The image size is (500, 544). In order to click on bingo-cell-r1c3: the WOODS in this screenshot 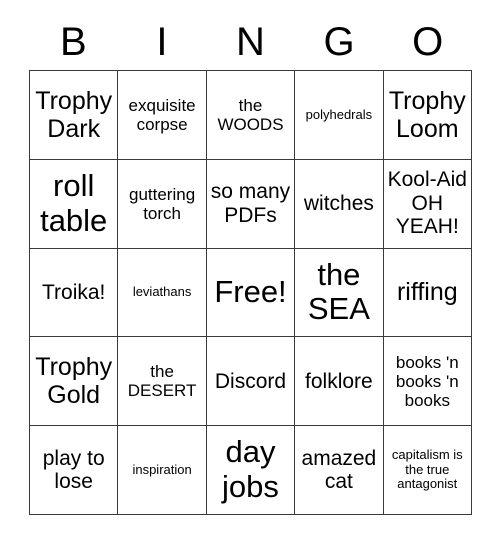, I will do `click(251, 115)`.